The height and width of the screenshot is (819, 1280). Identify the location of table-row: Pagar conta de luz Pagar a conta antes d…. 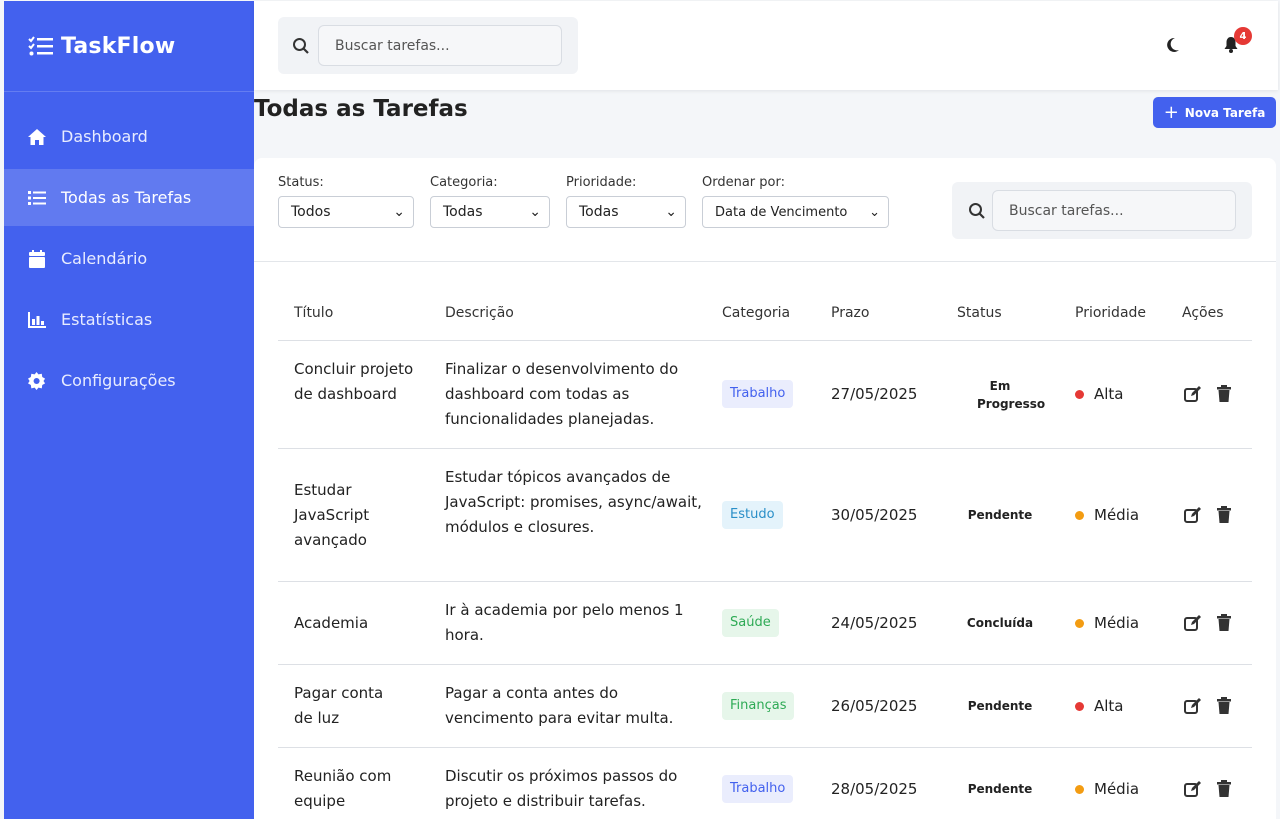
(765, 706).